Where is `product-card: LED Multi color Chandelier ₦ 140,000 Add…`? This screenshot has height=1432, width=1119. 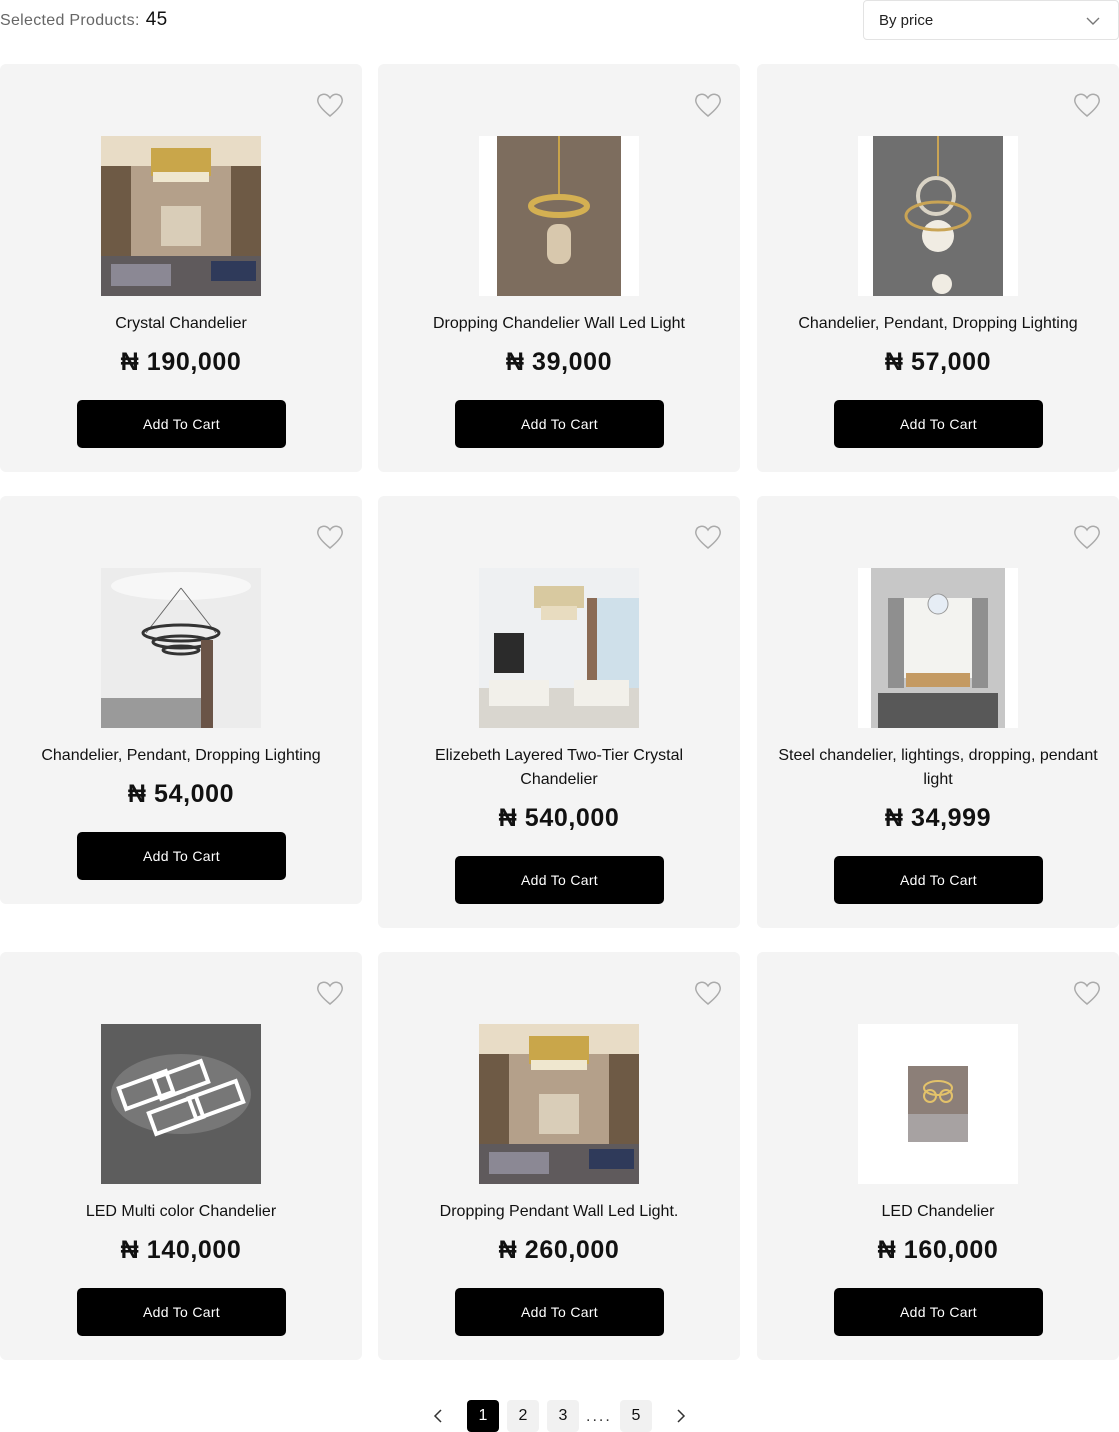
product-card: LED Multi color Chandelier ₦ 140,000 Add… is located at coordinates (181, 1156).